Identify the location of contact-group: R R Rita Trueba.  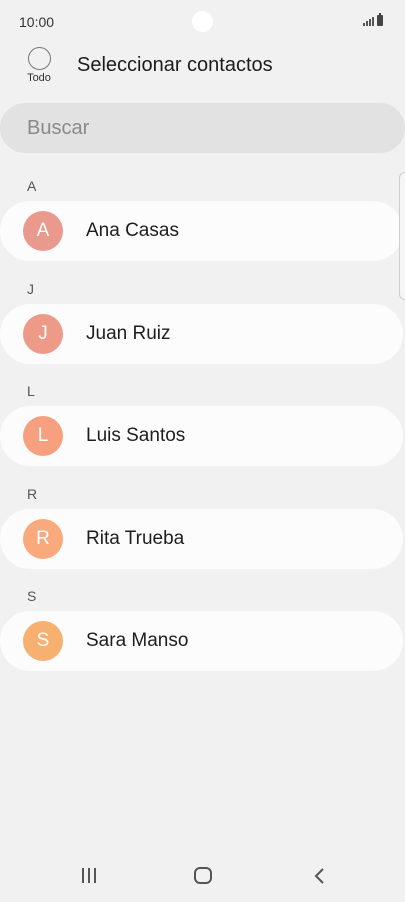
(202, 529).